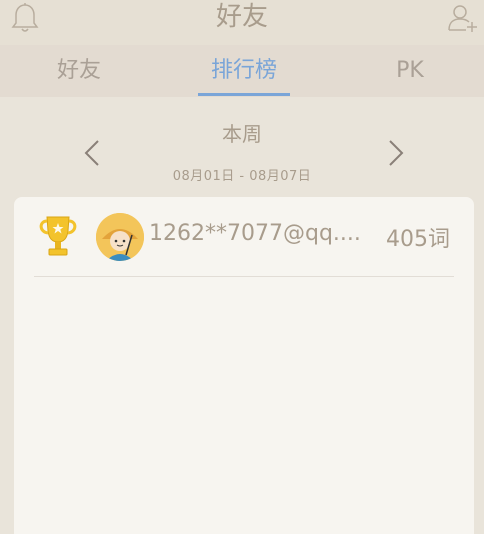 The width and height of the screenshot is (484, 534). Describe the element at coordinates (242, 176) in the screenshot. I see `date-range: 08月01日 - 08月07日` at that location.